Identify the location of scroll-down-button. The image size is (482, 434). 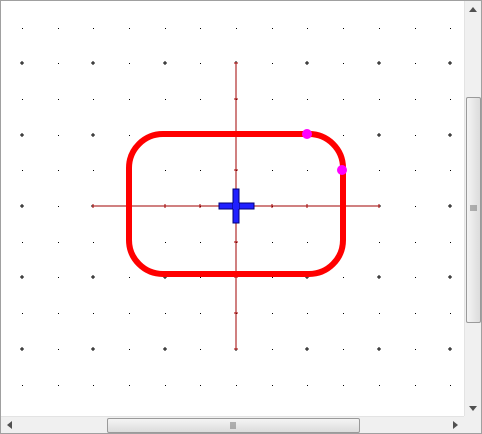
(473, 408).